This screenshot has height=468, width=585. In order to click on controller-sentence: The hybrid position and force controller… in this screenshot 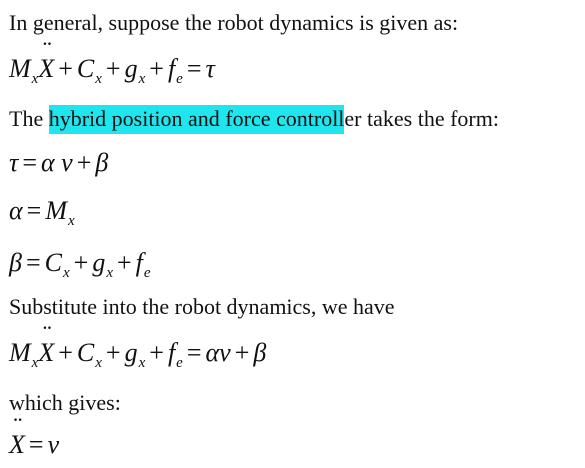, I will do `click(254, 119)`.